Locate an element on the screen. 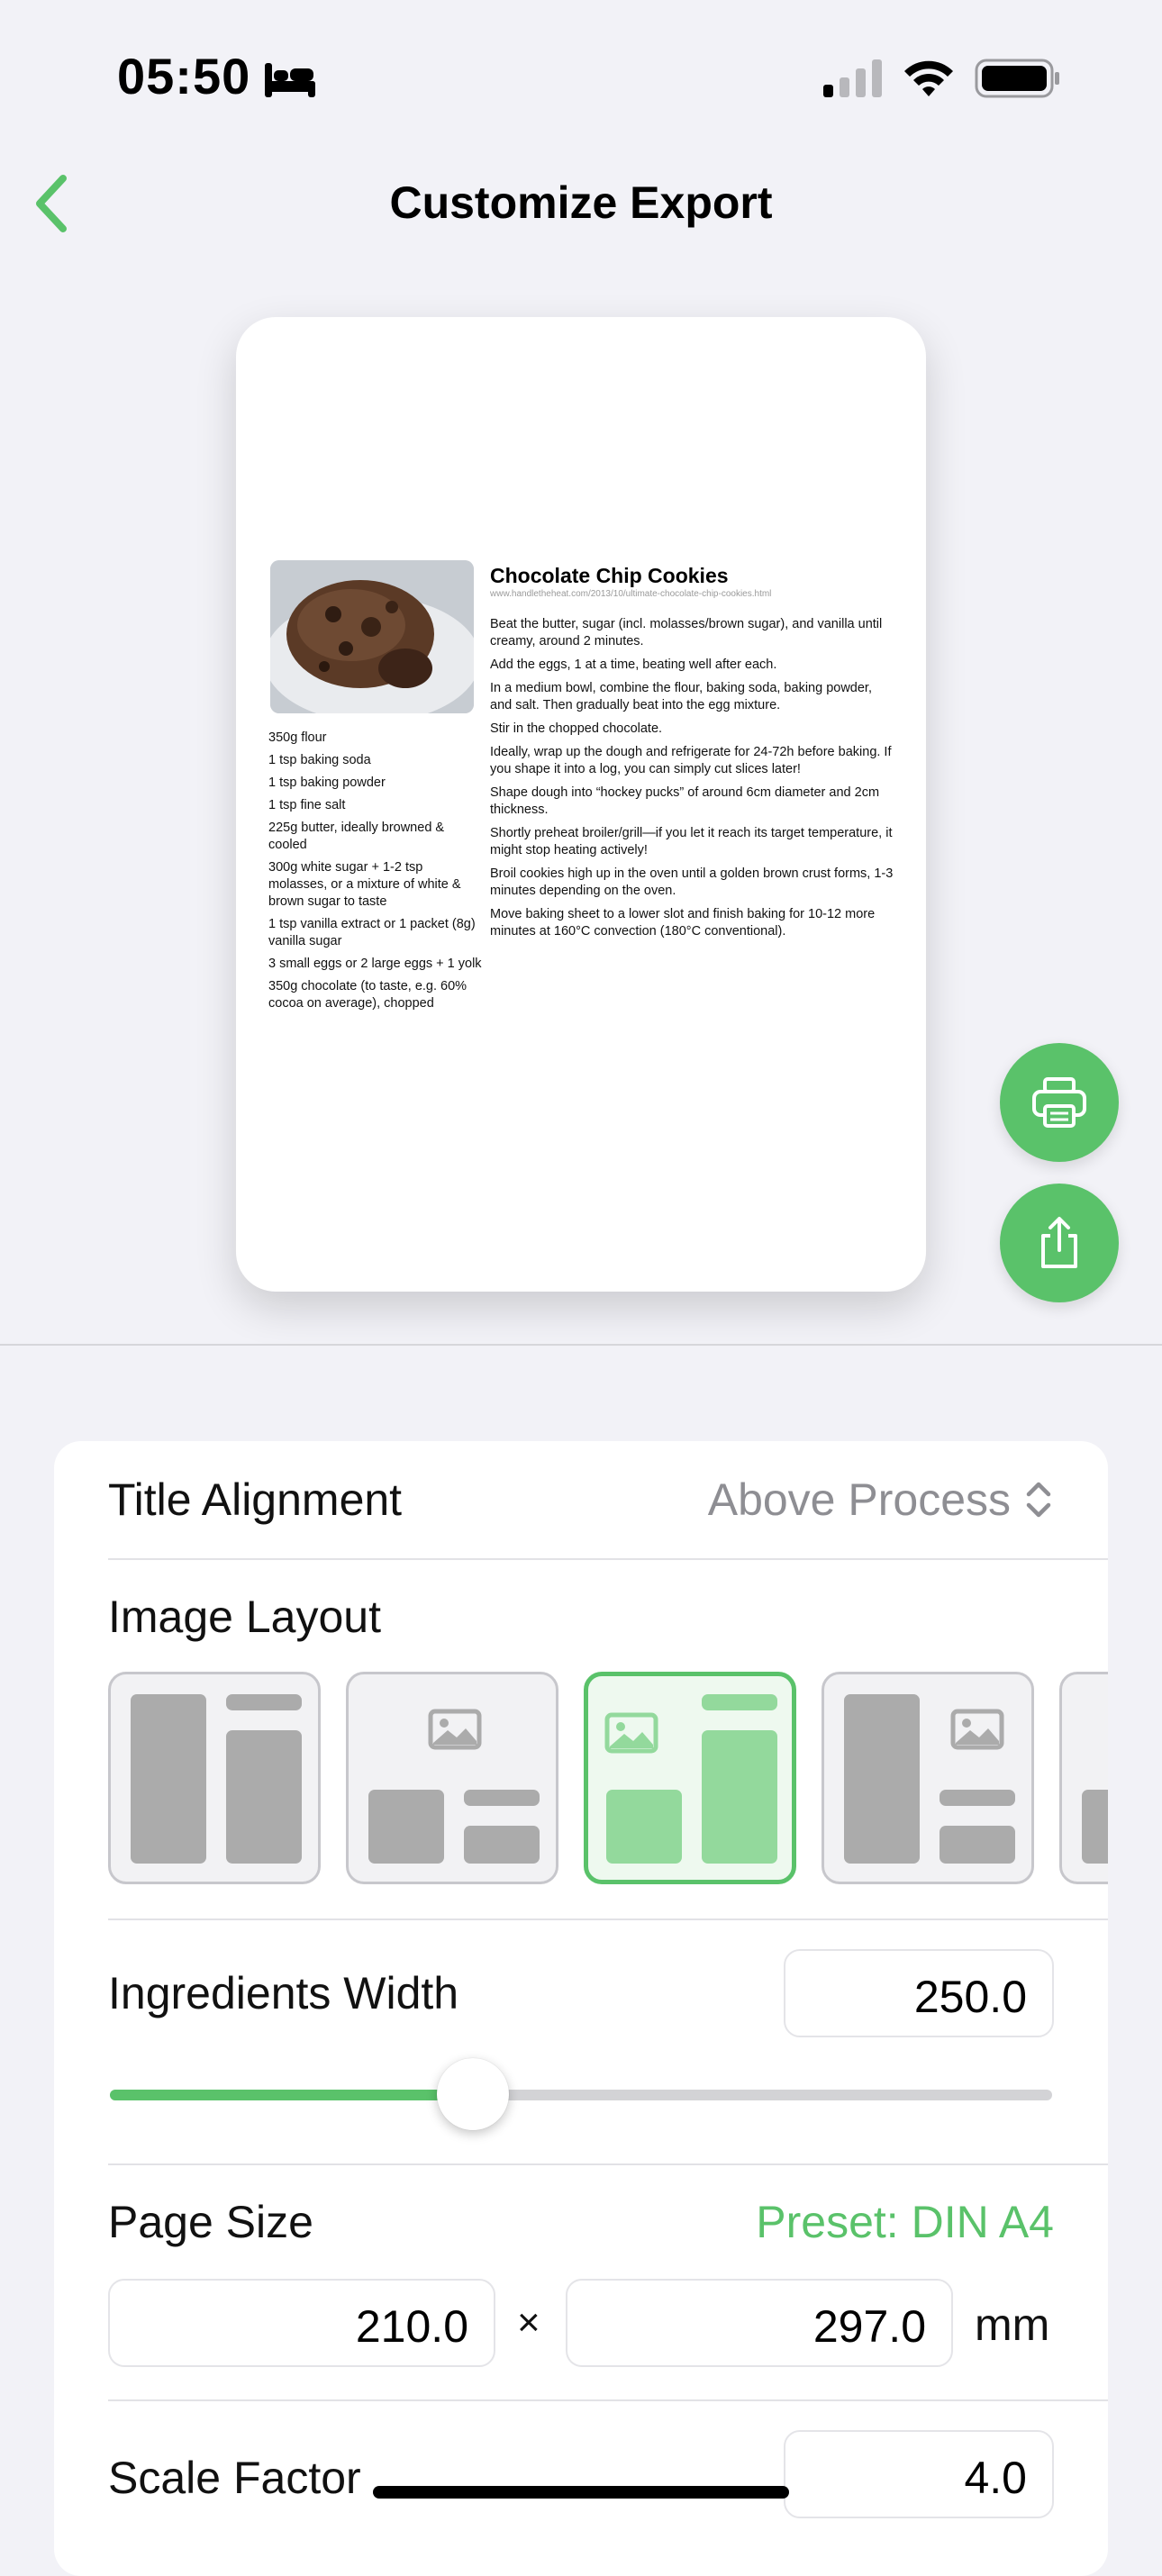  scale-factor-label: Scale Factor is located at coordinates (235, 2478).